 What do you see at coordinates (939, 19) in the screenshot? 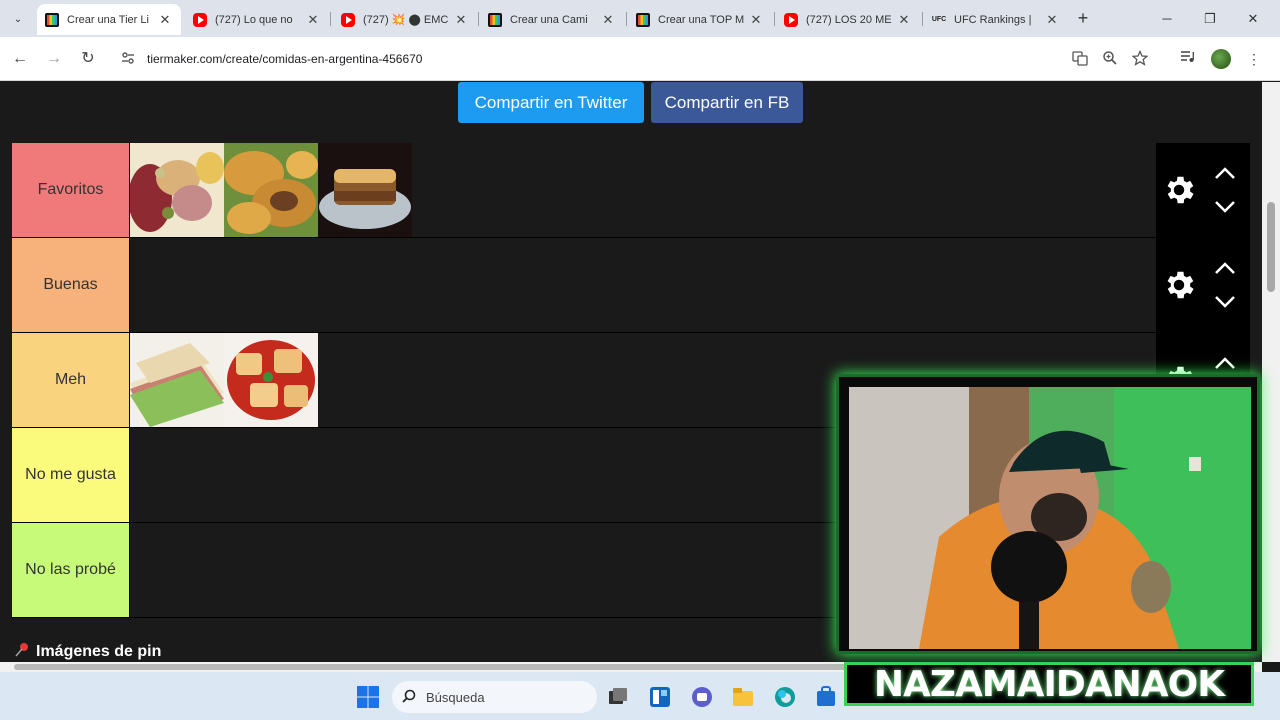
I see `ufc-icon: UFC` at bounding box center [939, 19].